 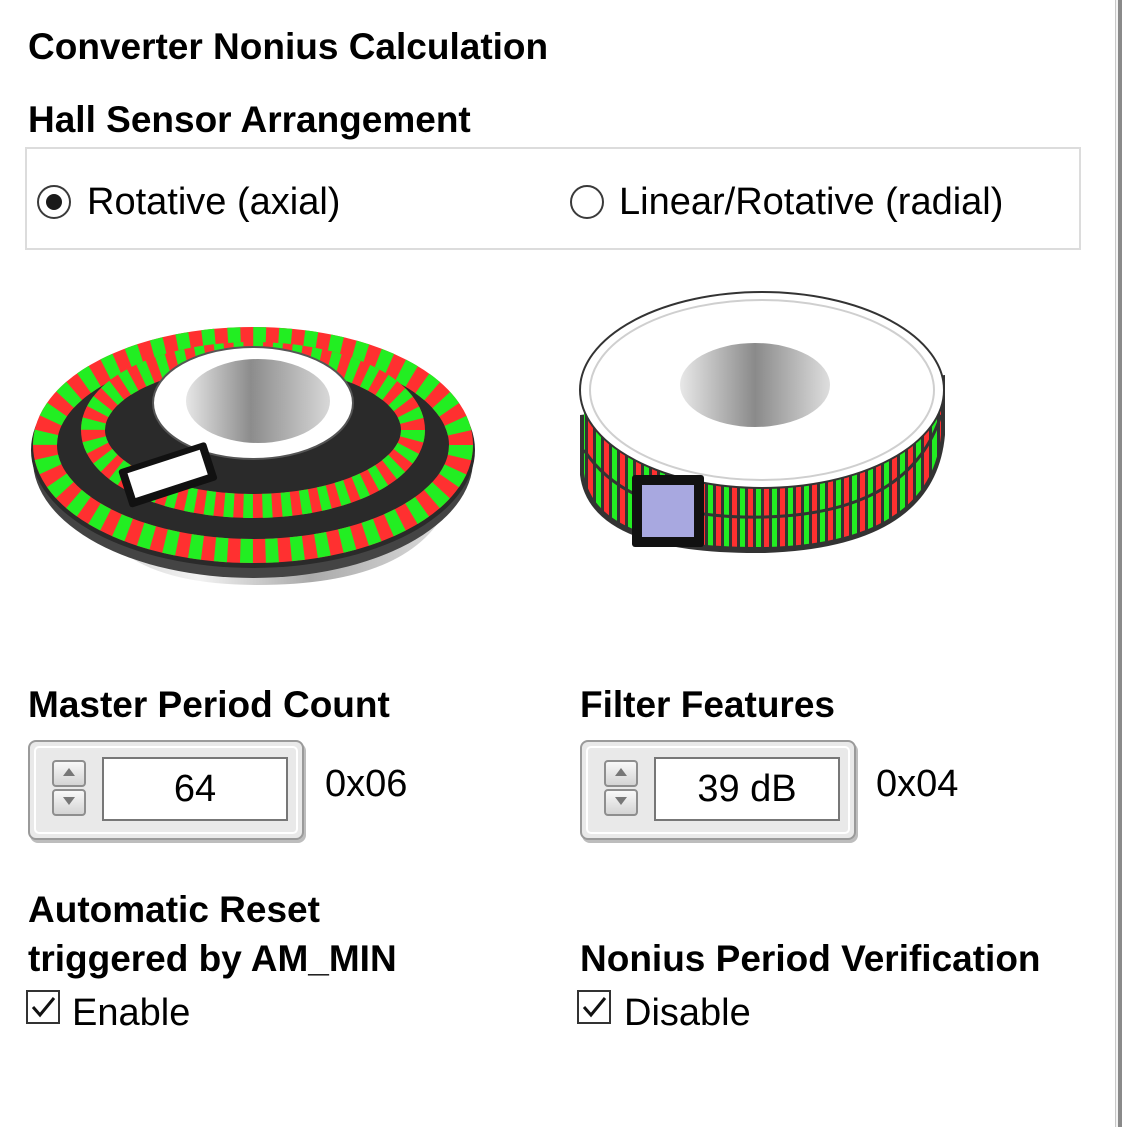 What do you see at coordinates (209, 704) in the screenshot?
I see `master-period-heading: Master Period Count` at bounding box center [209, 704].